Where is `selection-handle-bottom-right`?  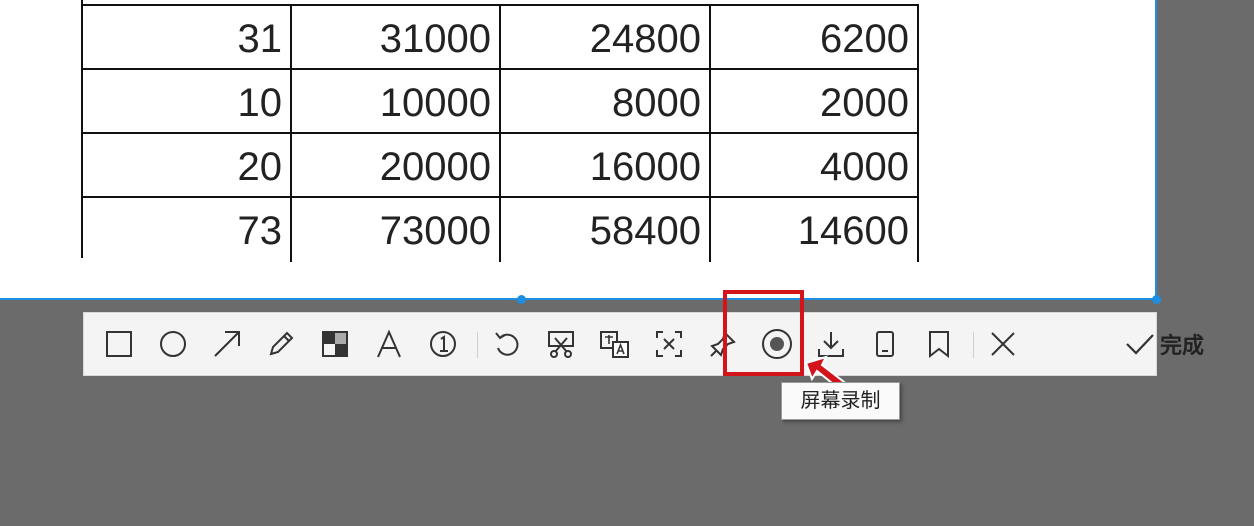
selection-handle-bottom-right is located at coordinates (1156, 299).